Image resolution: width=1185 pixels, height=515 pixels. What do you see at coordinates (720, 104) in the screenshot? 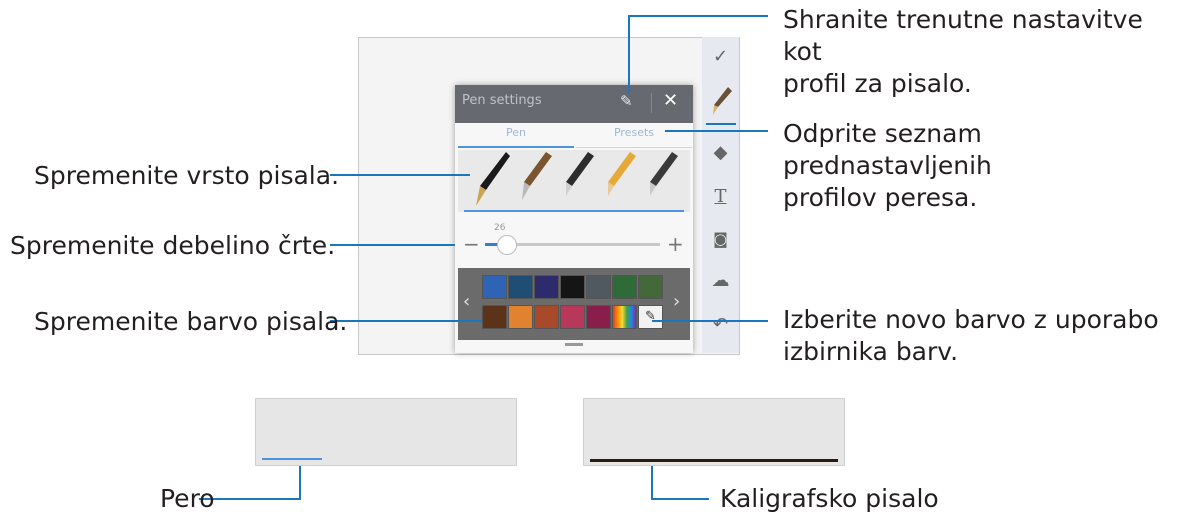
I see `pen-icon` at bounding box center [720, 104].